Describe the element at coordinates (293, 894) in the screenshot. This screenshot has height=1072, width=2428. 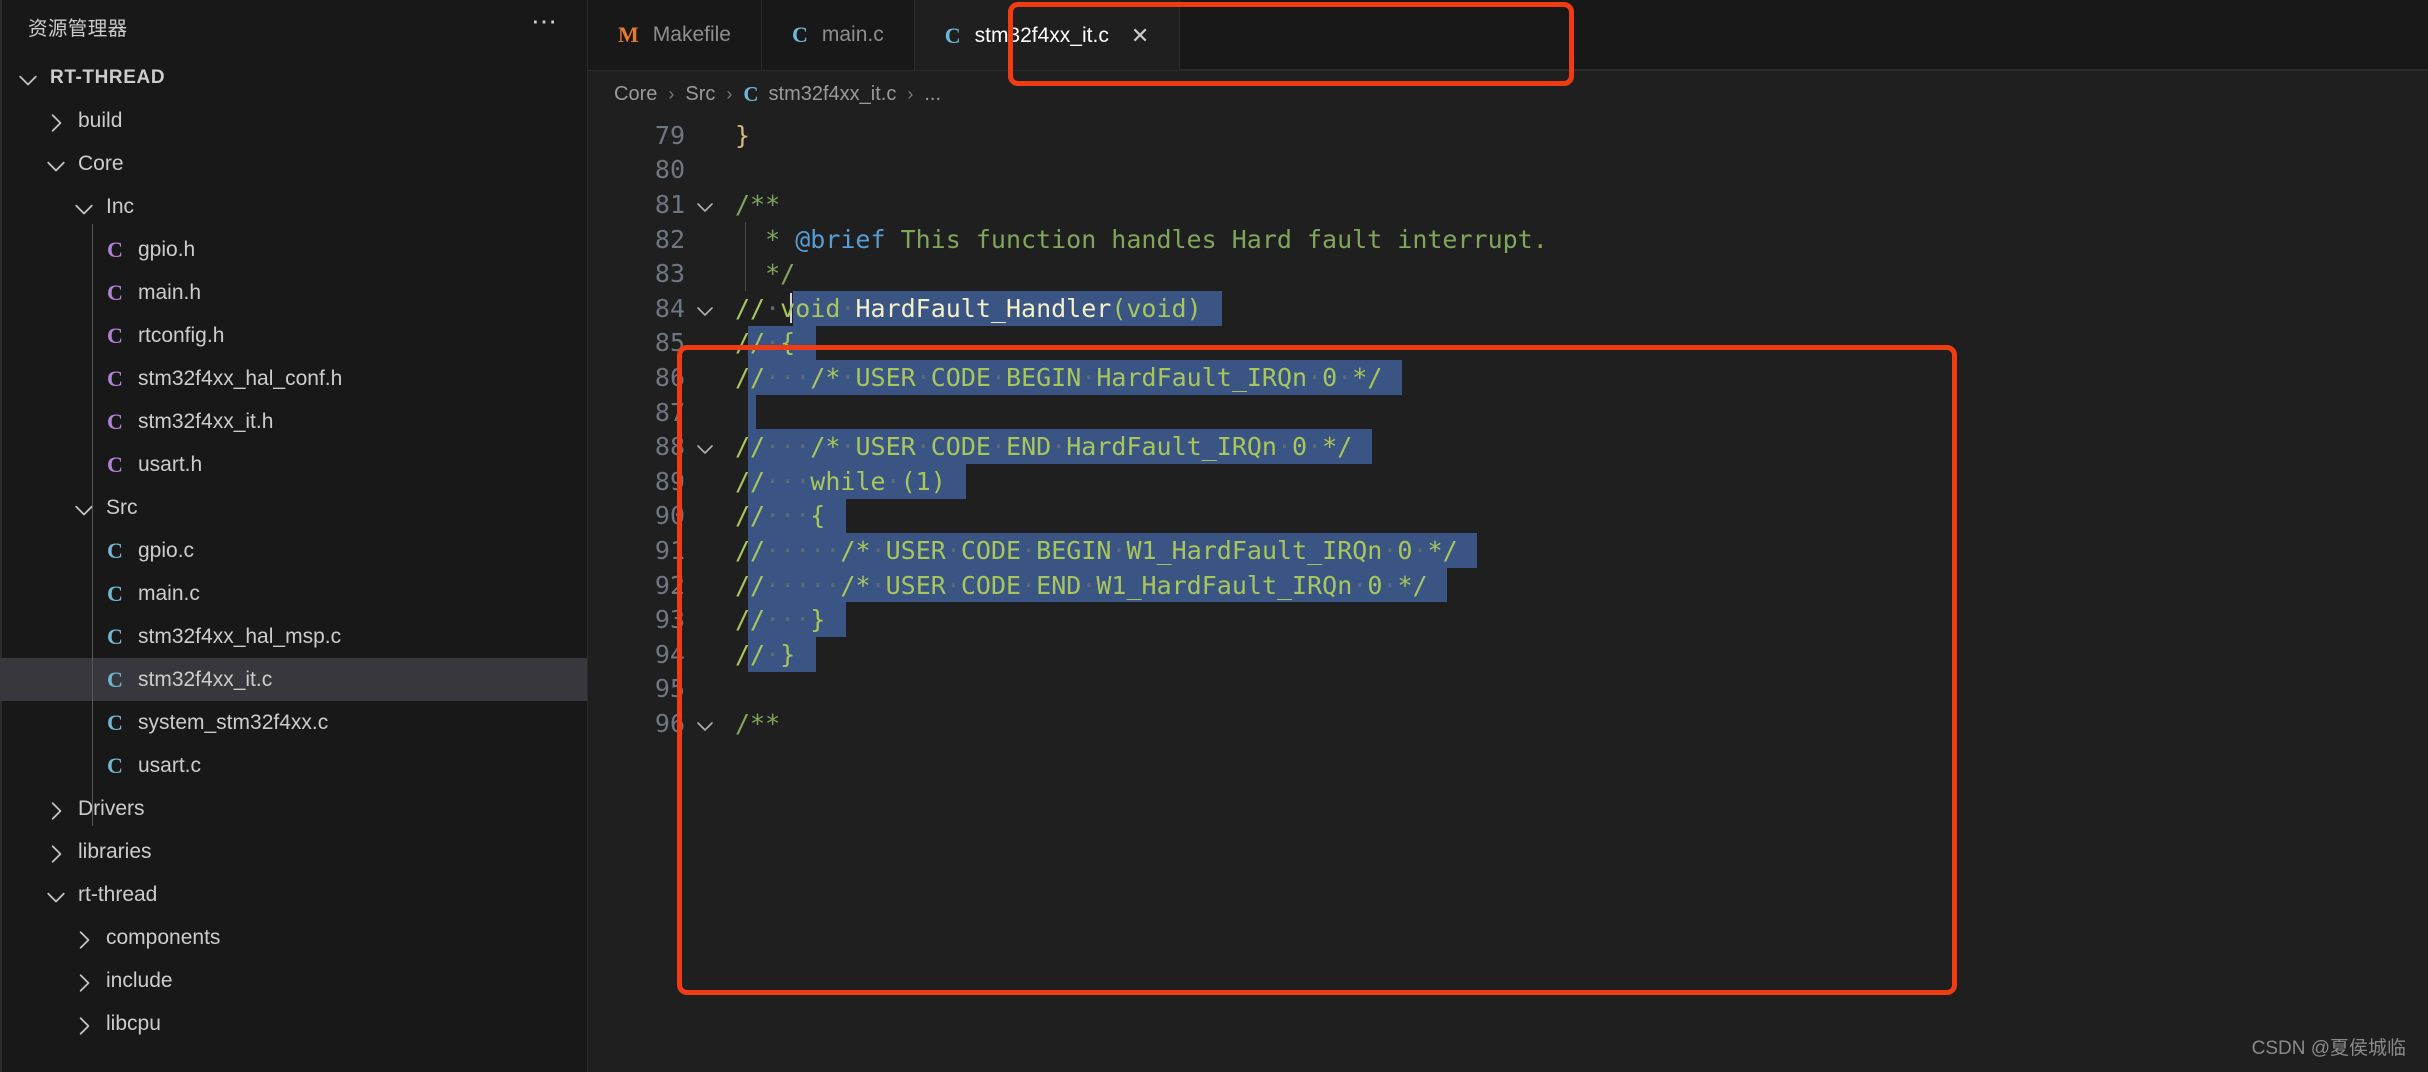
I see `tree-folder-rt-thread: rt-thread` at that location.